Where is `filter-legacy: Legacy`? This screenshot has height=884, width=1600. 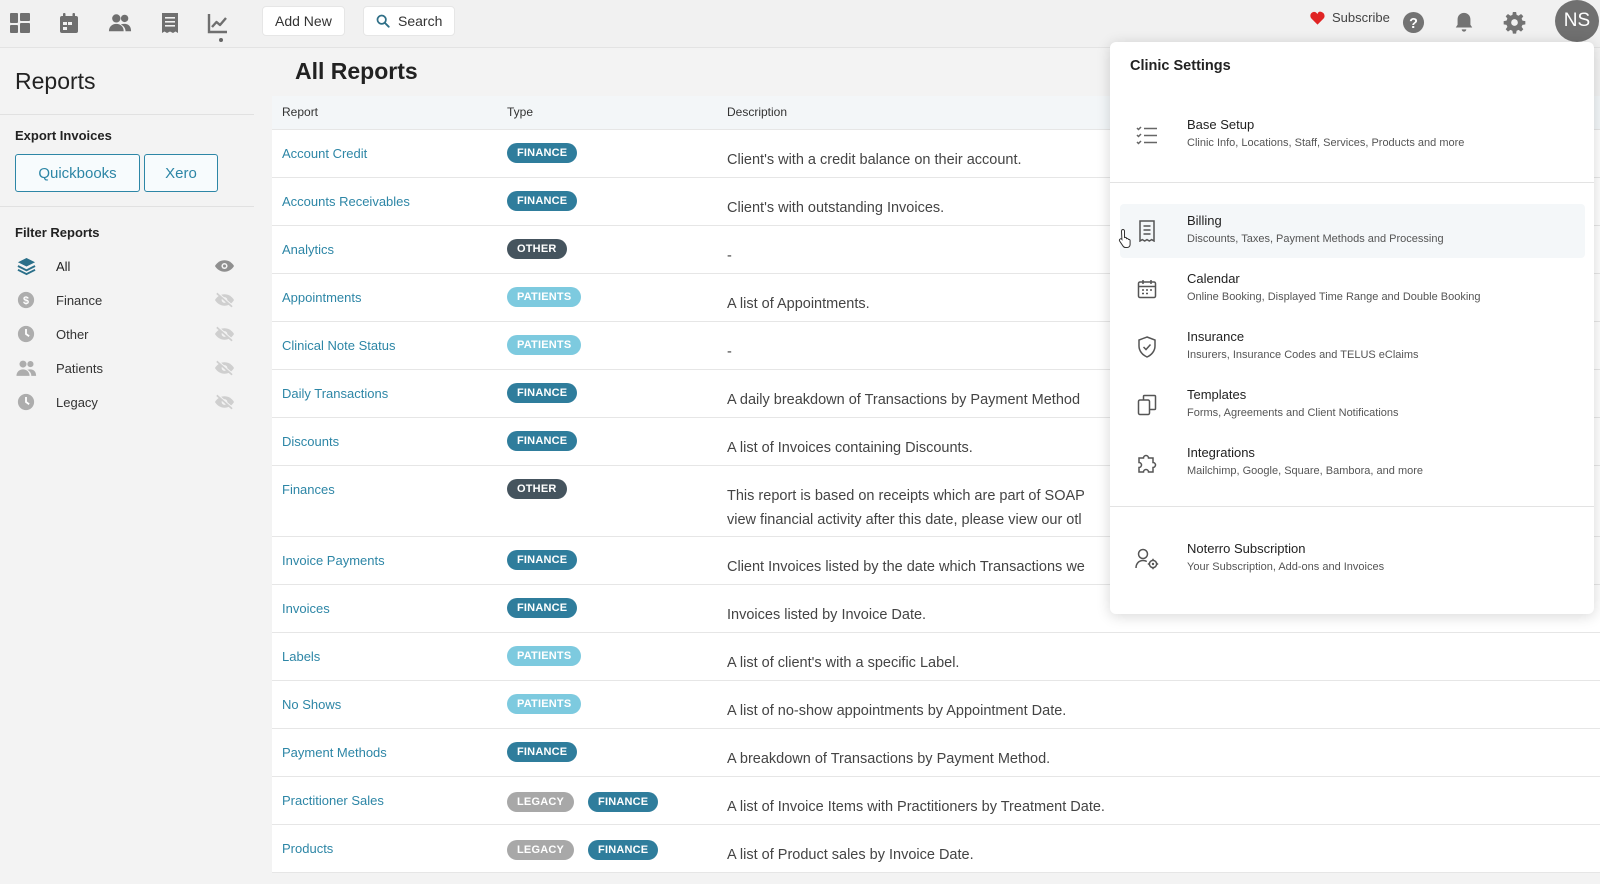
filter-legacy: Legacy is located at coordinates (125, 402).